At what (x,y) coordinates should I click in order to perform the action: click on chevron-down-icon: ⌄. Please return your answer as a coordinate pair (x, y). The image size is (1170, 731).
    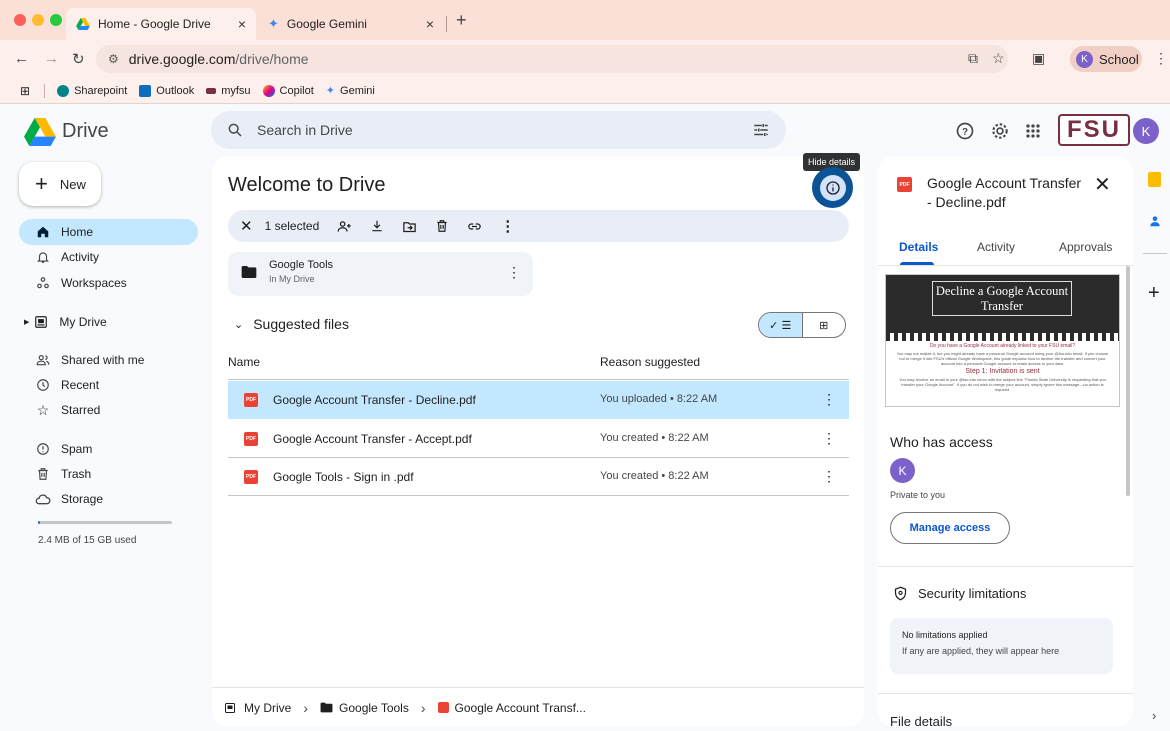
    Looking at the image, I should click on (239, 324).